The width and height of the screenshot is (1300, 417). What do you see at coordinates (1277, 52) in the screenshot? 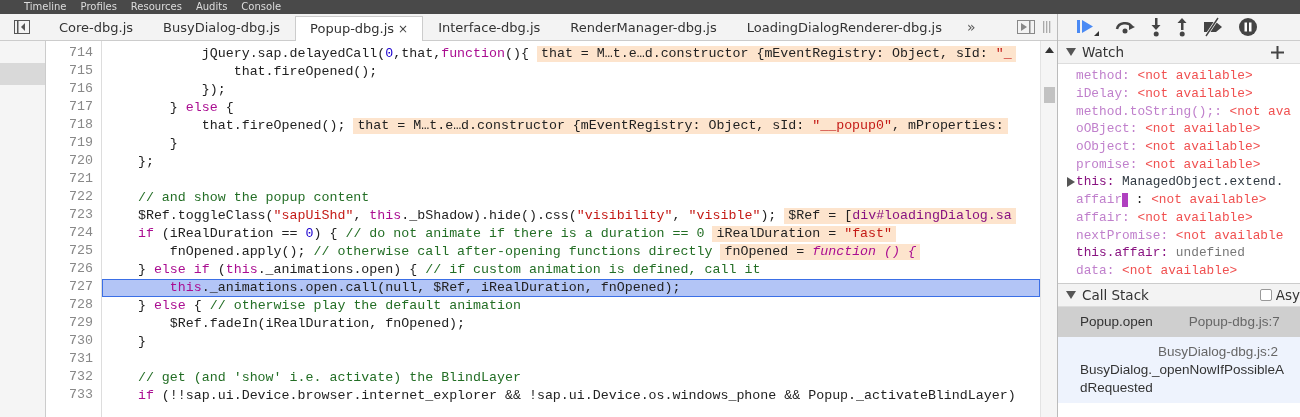
I see `add-icon` at bounding box center [1277, 52].